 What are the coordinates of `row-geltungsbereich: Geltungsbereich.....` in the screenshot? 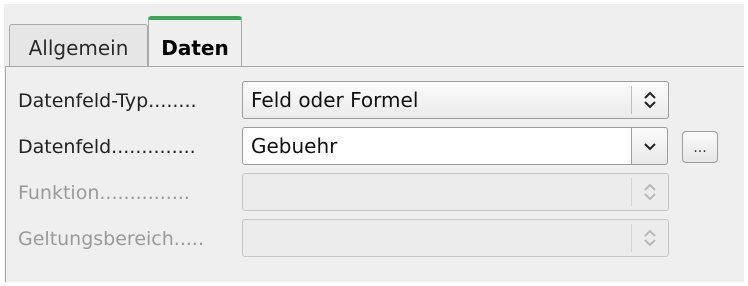 It's located at (375, 239).